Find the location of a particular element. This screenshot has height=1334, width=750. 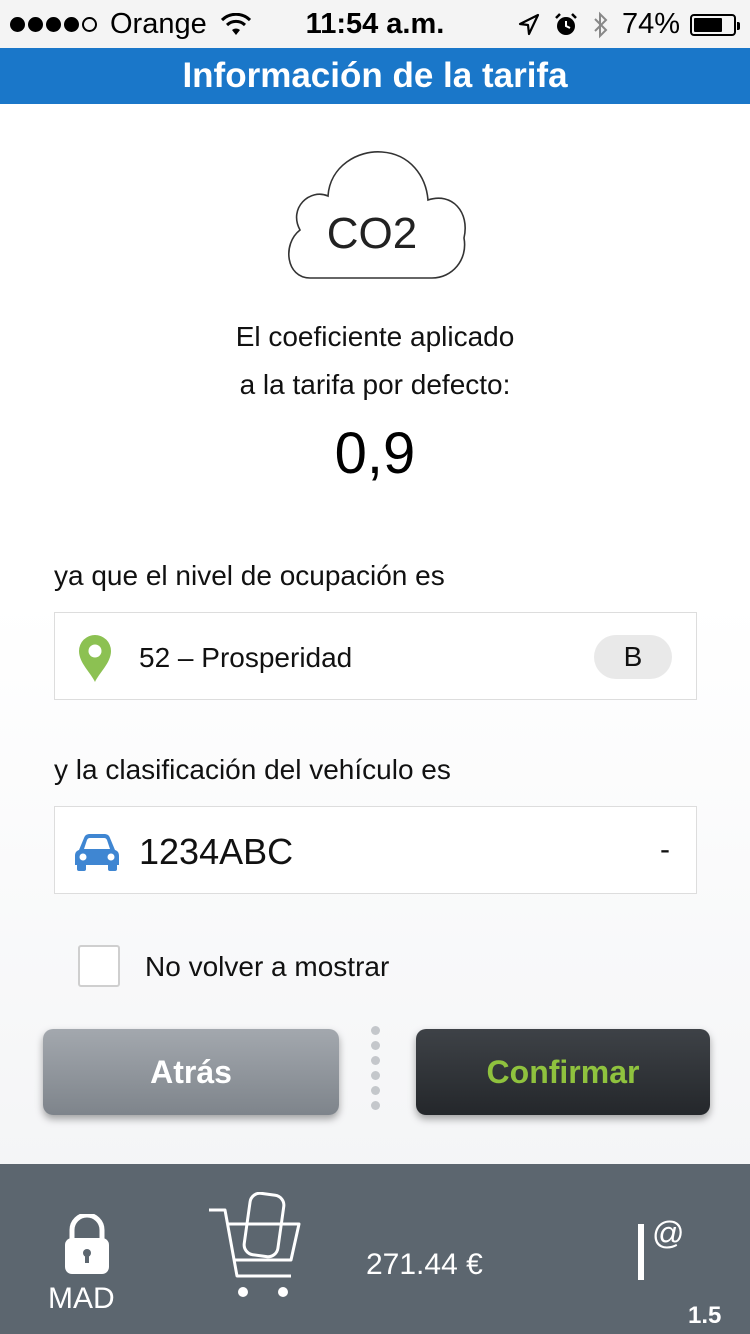

car-icon is located at coordinates (97, 852).